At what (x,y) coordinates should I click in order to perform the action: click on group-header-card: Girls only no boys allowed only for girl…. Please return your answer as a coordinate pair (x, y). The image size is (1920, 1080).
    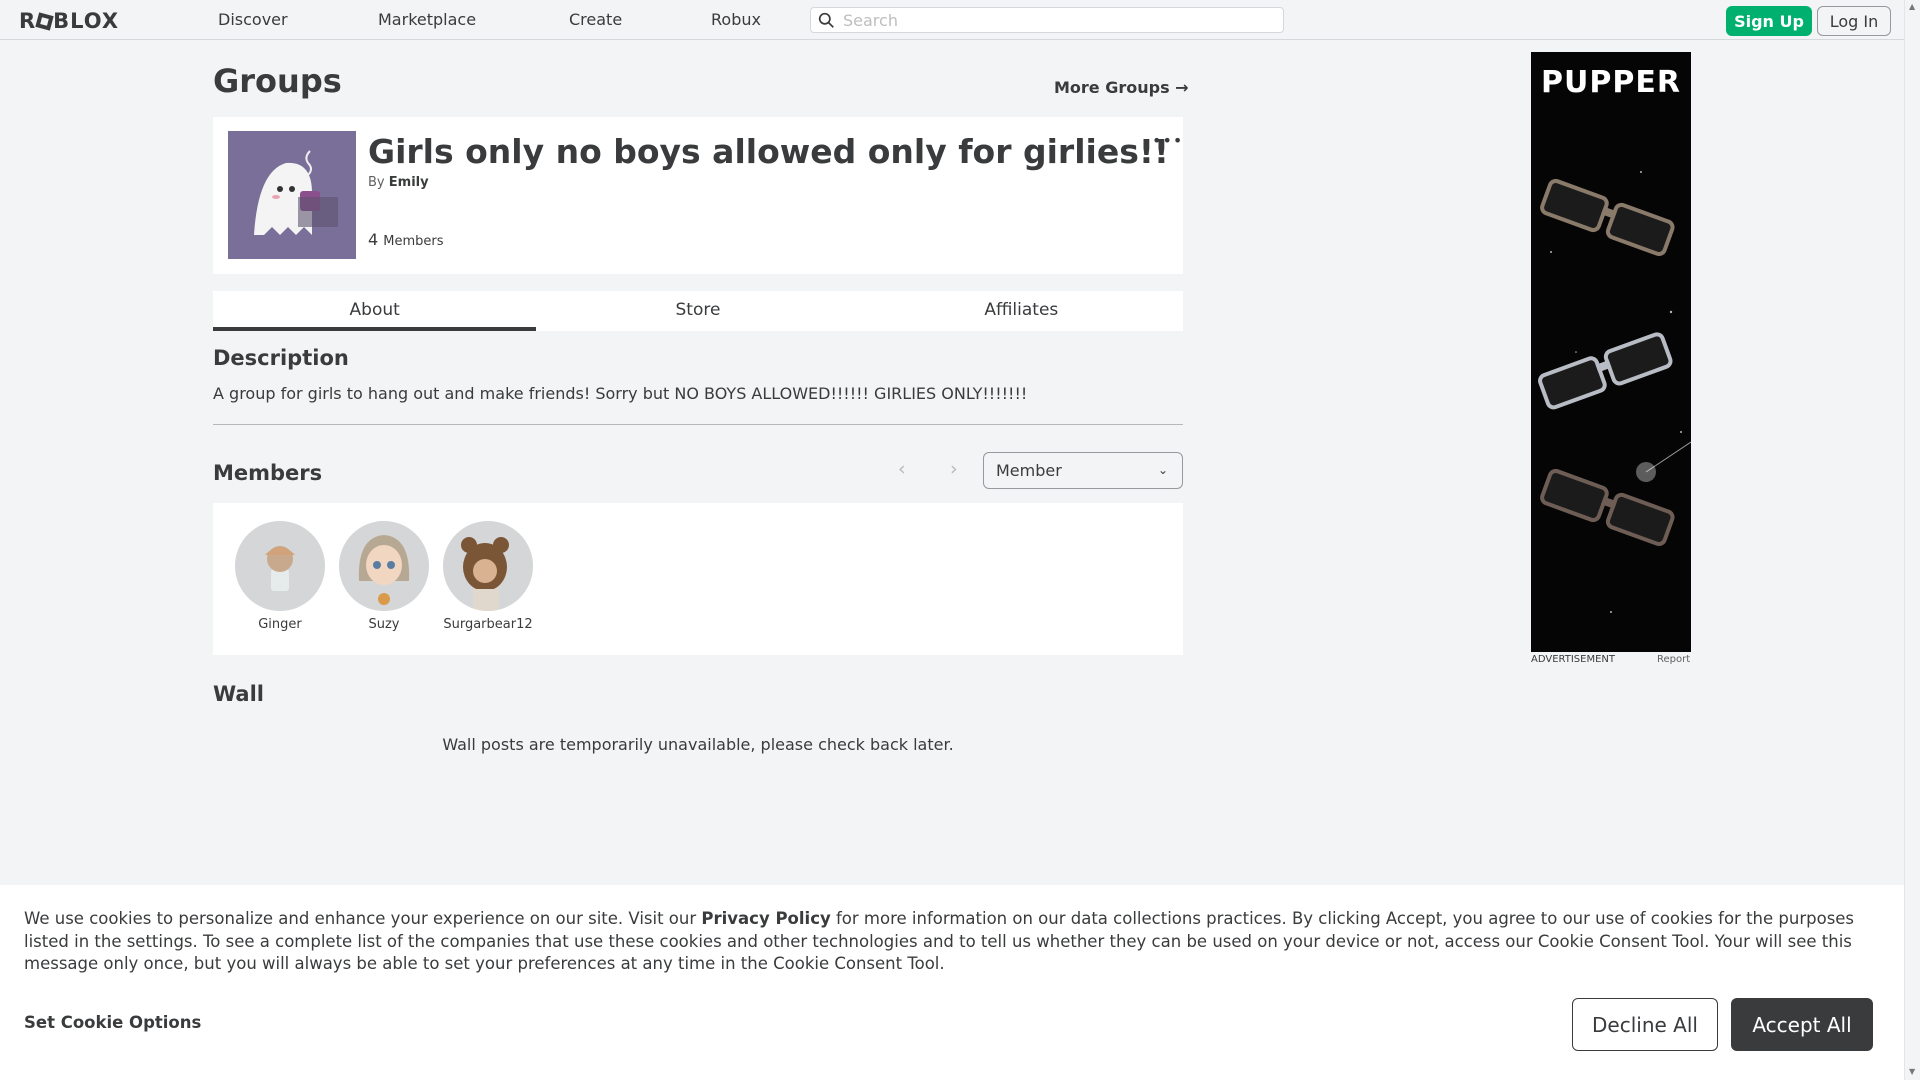
    Looking at the image, I should click on (698, 195).